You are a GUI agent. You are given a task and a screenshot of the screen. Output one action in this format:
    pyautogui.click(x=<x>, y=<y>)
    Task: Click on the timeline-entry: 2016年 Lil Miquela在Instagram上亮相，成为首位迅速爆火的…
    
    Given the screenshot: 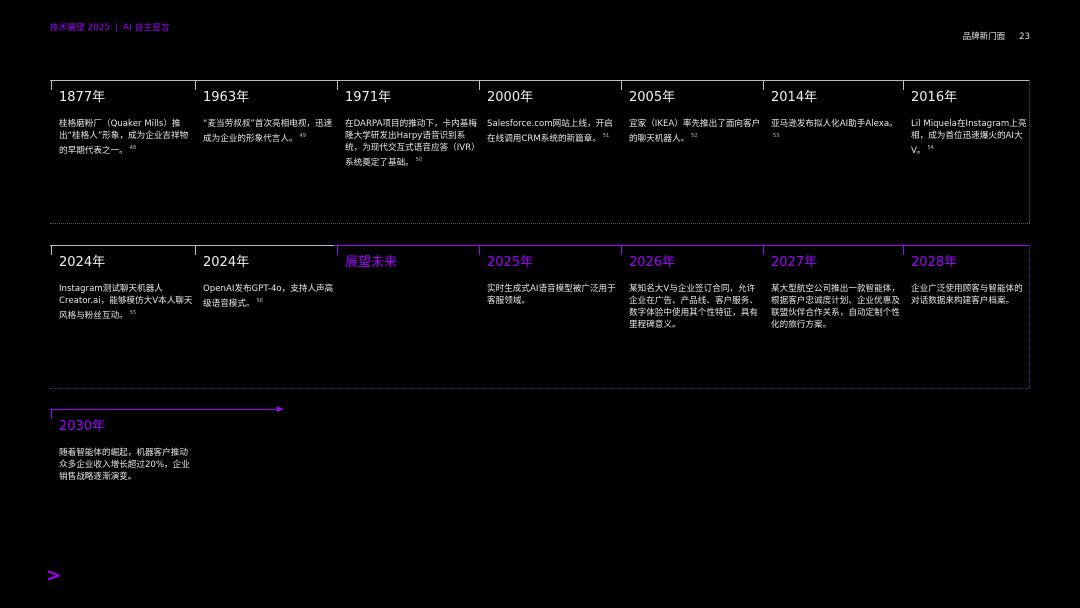 What is the action you would take?
    pyautogui.click(x=966, y=150)
    